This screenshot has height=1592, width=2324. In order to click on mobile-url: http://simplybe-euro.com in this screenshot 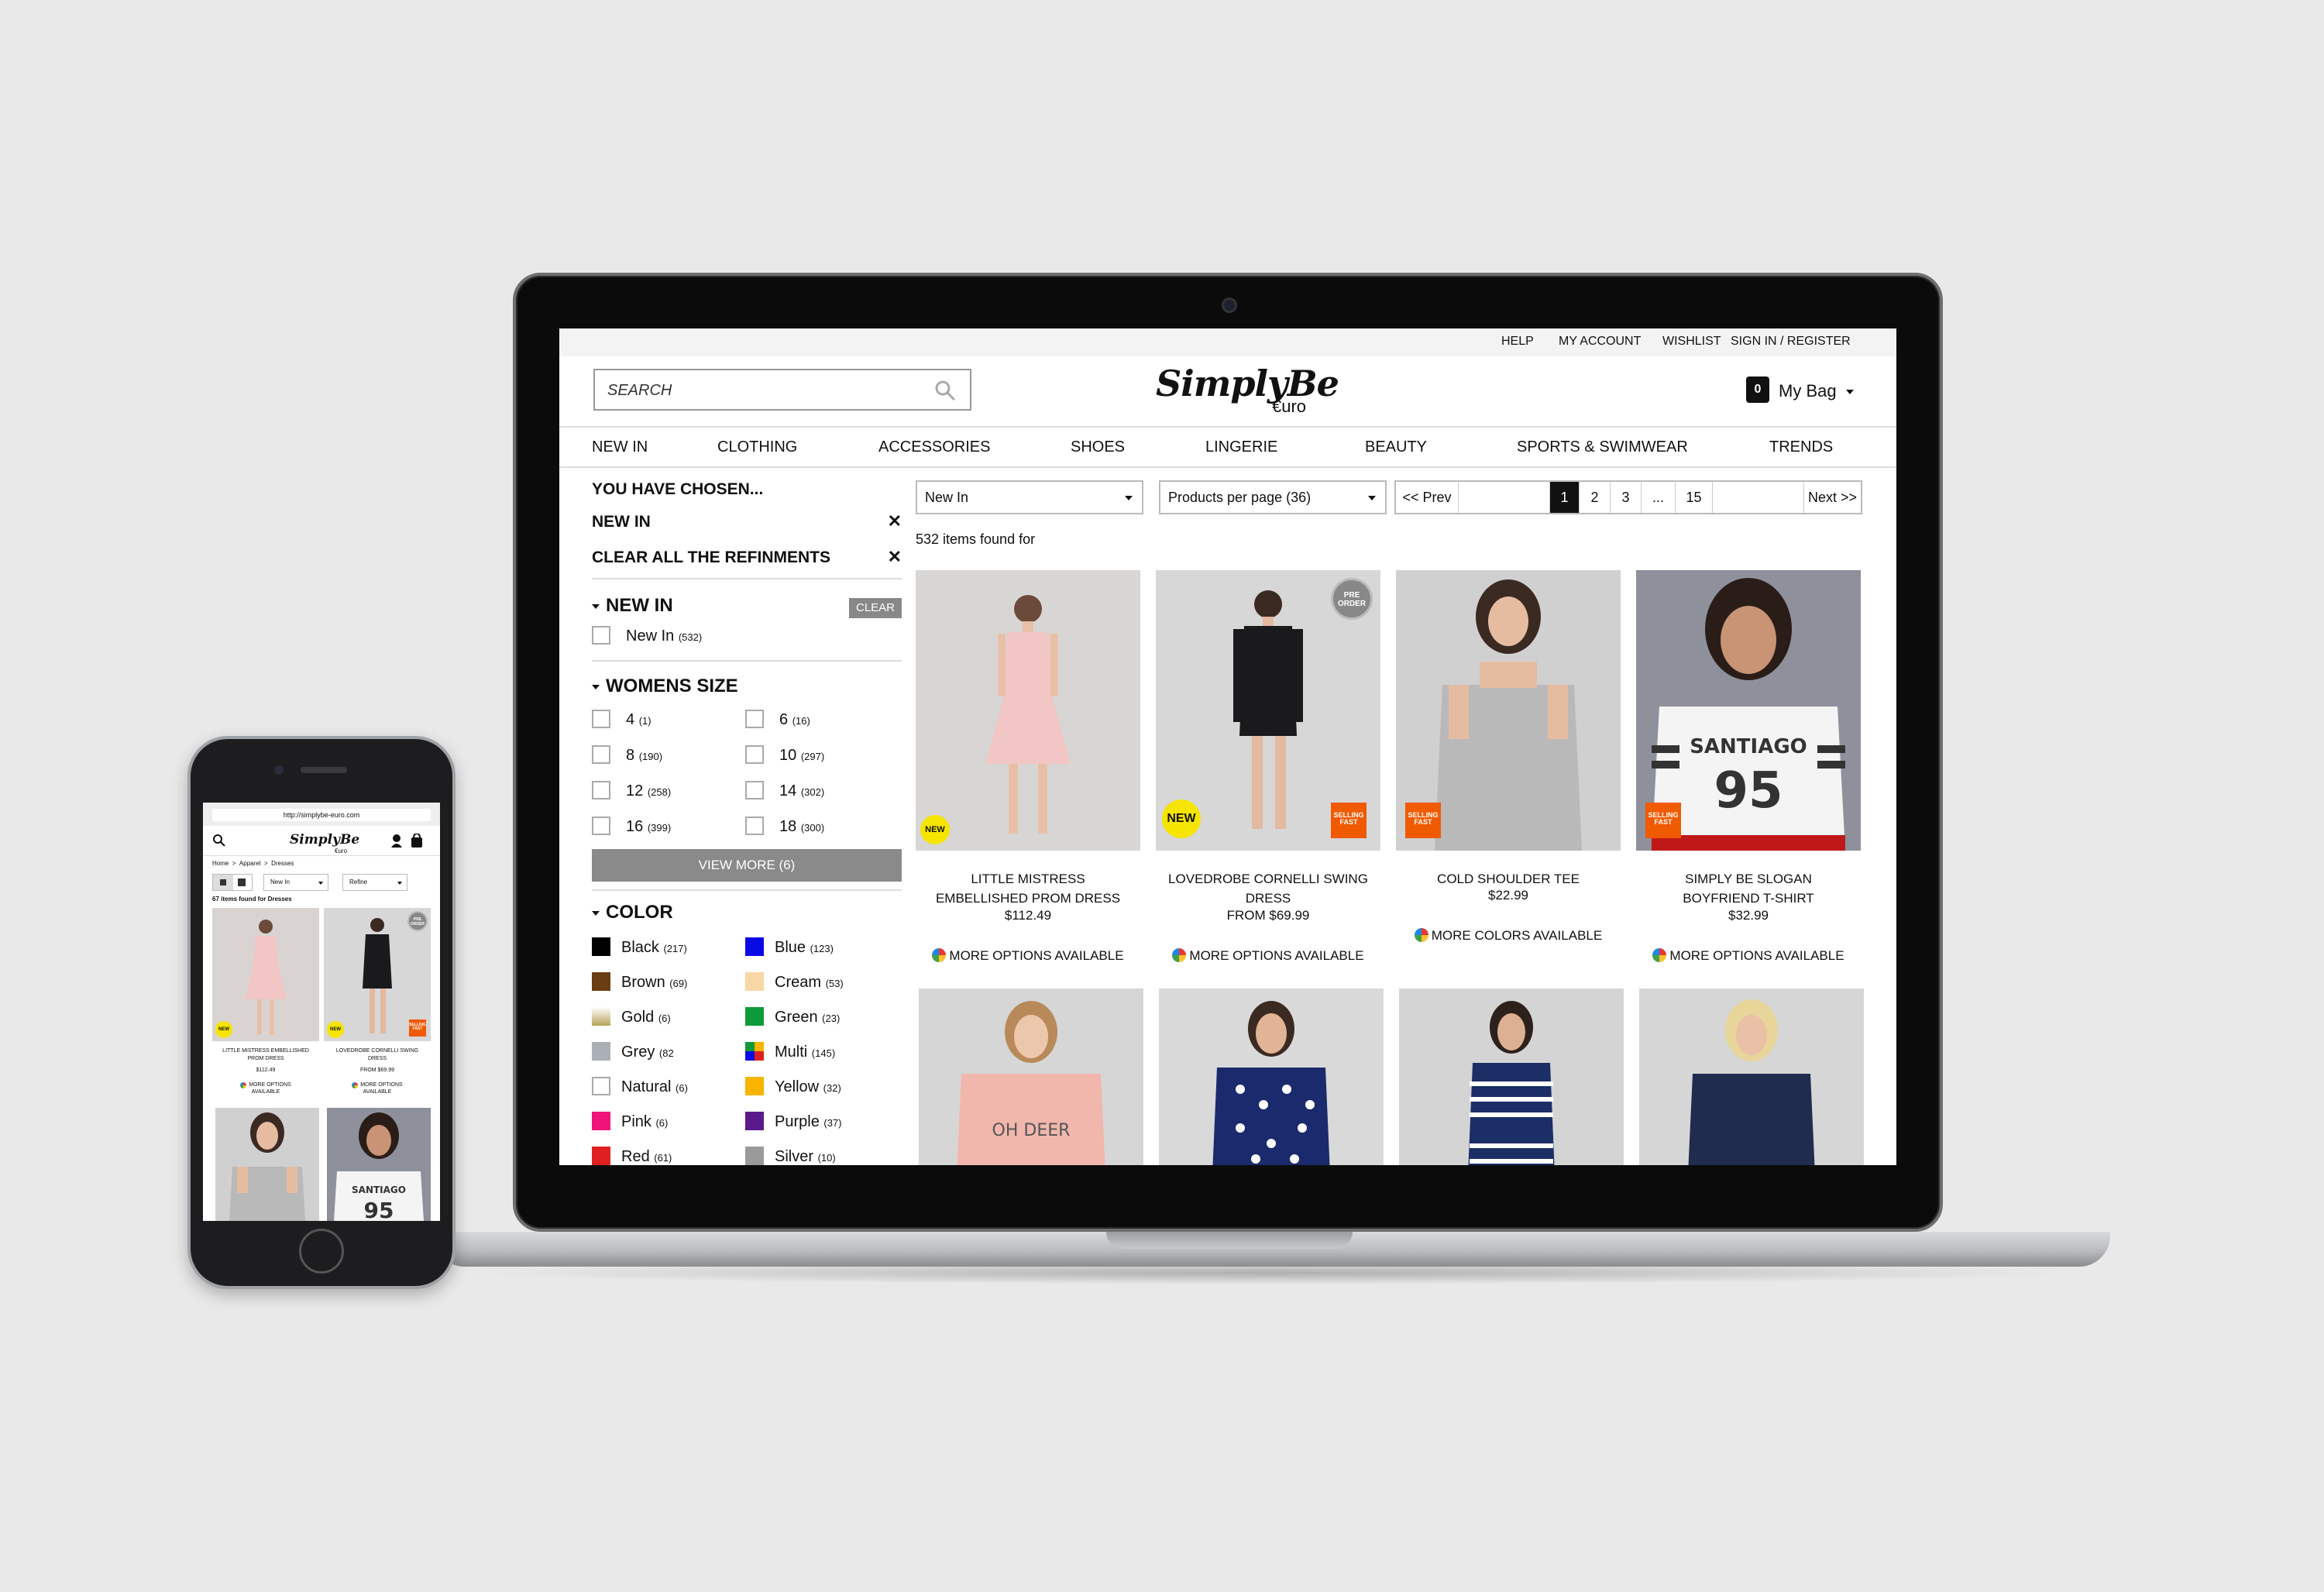, I will do `click(321, 815)`.